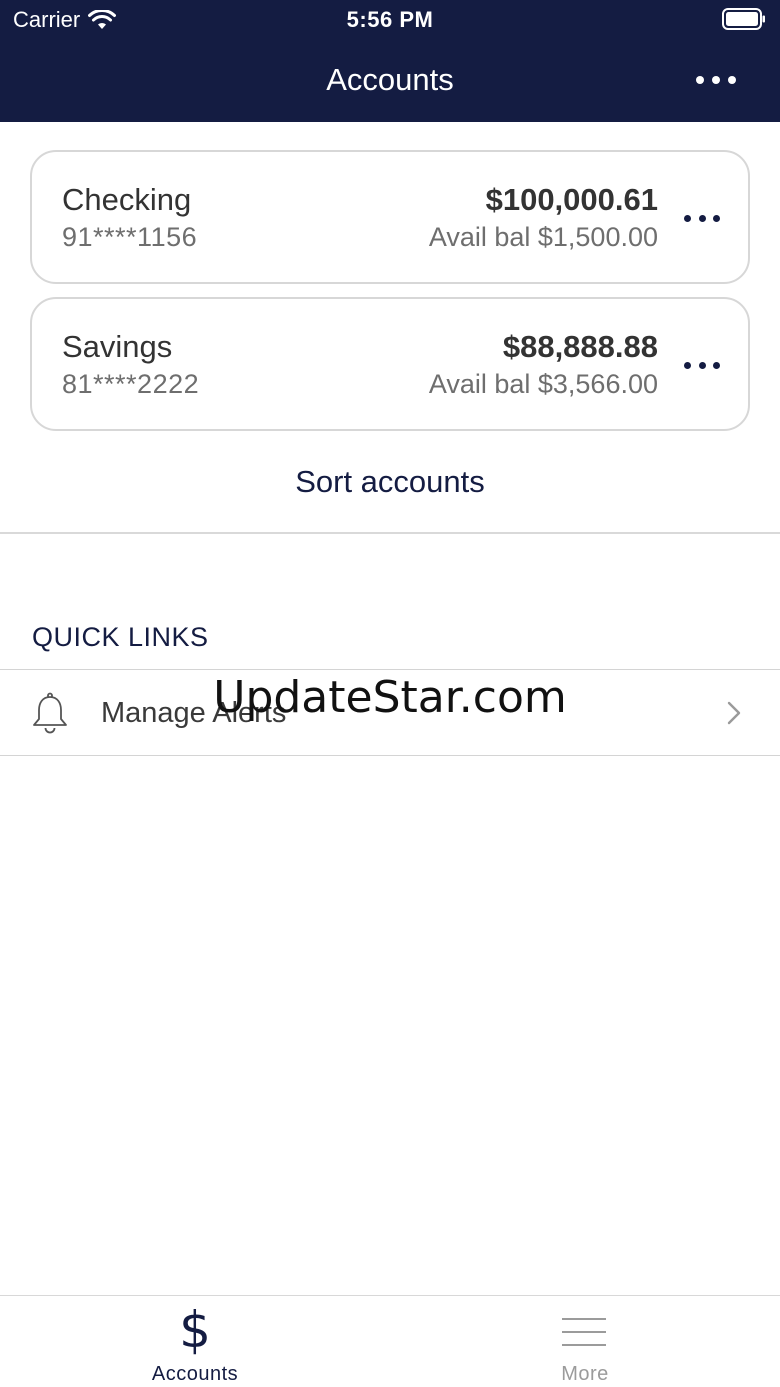 The image size is (780, 1387). I want to click on tab-bar: $ Accounts More, so click(390, 1341).